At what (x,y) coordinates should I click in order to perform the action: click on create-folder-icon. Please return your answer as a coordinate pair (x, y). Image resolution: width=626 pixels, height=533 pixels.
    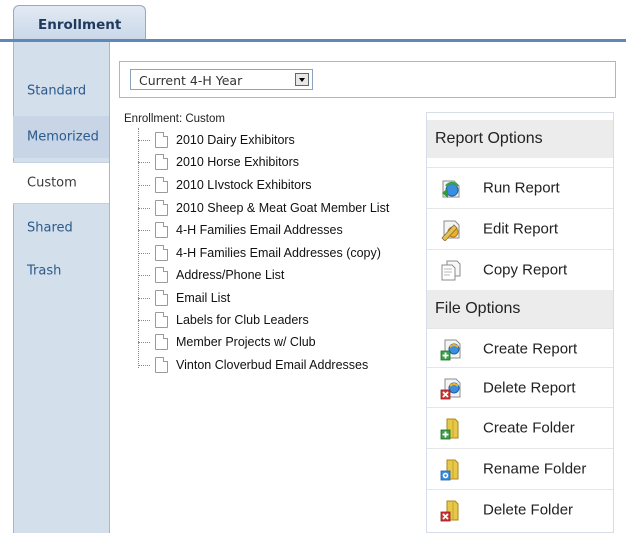
    Looking at the image, I should click on (449, 429).